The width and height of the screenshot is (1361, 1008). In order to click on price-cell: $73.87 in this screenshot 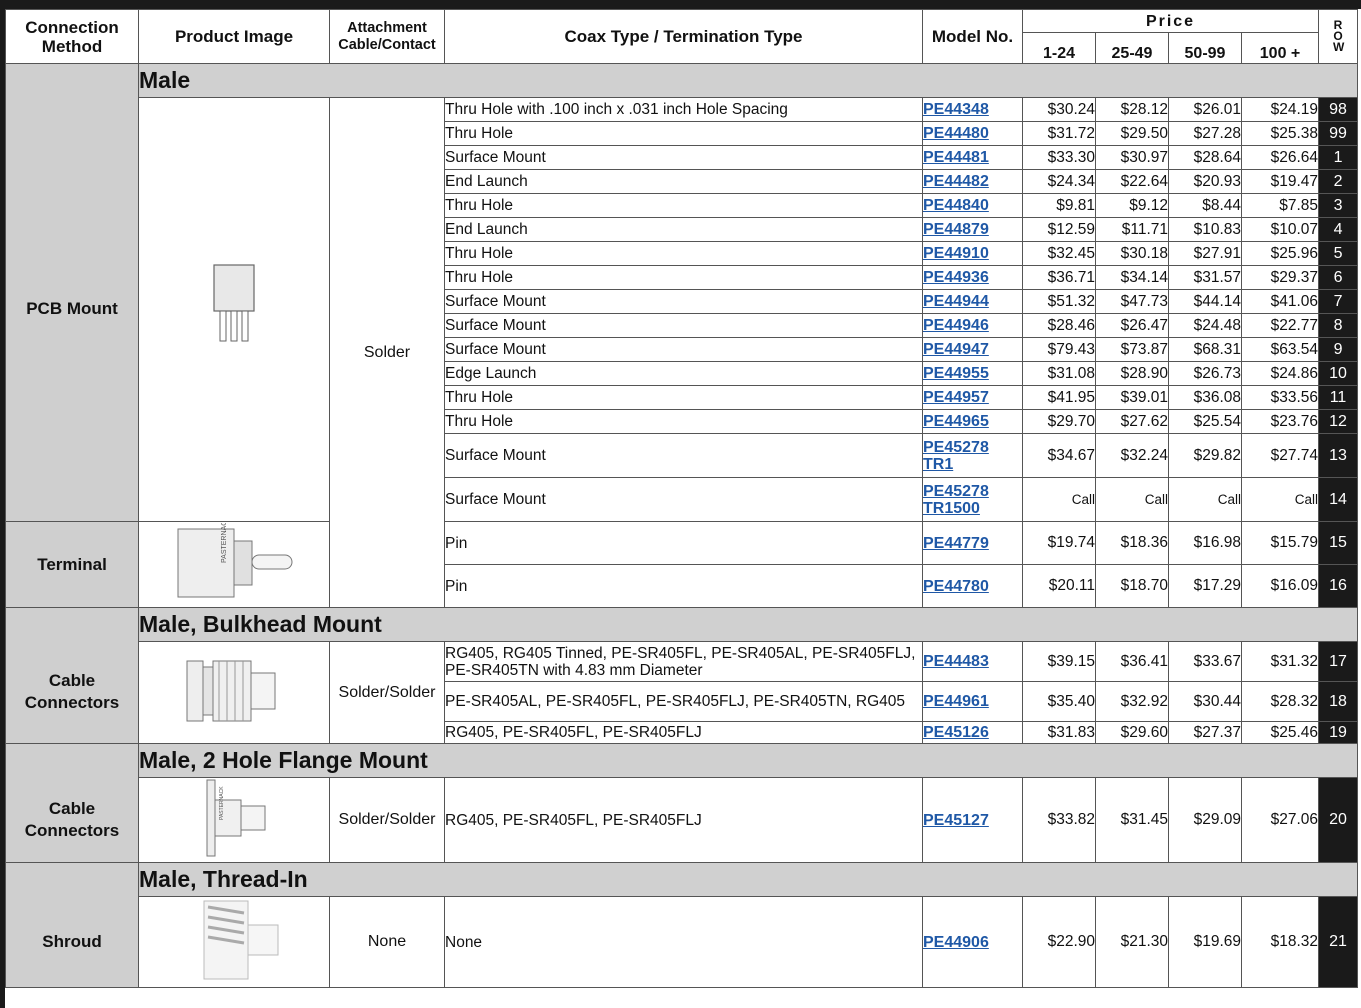, I will do `click(1132, 349)`.